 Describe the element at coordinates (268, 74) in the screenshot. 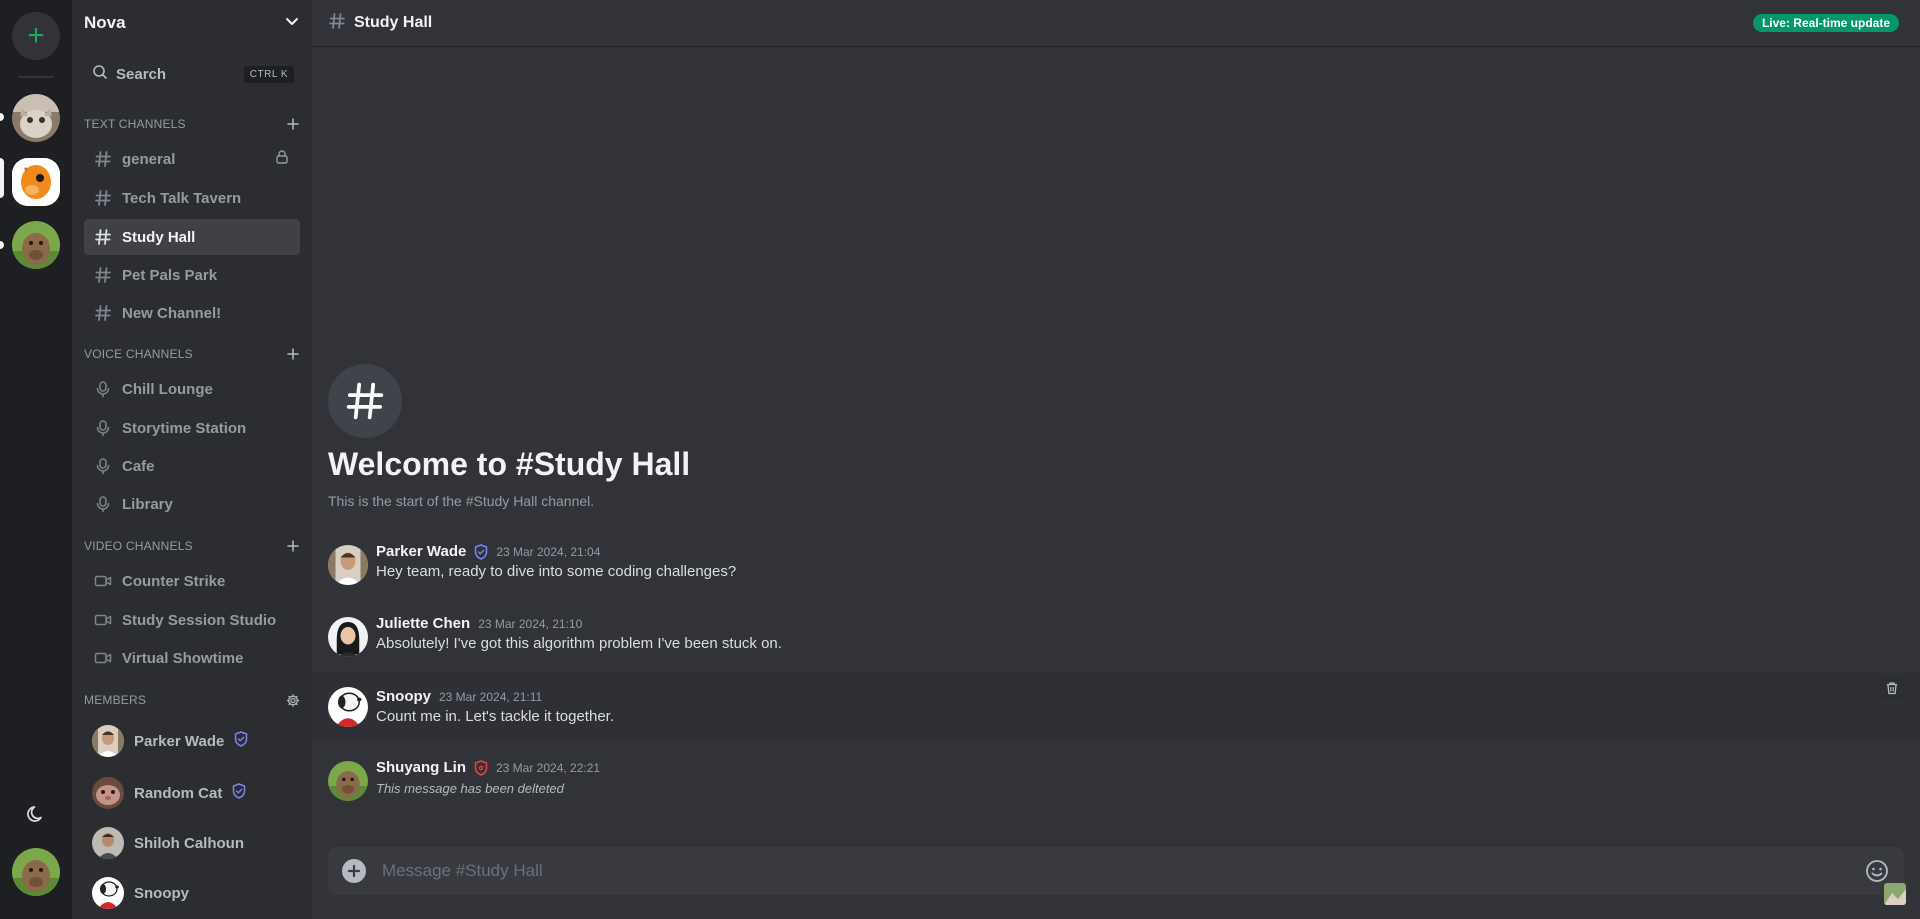

I see `search-shortcut: CTRL K` at that location.